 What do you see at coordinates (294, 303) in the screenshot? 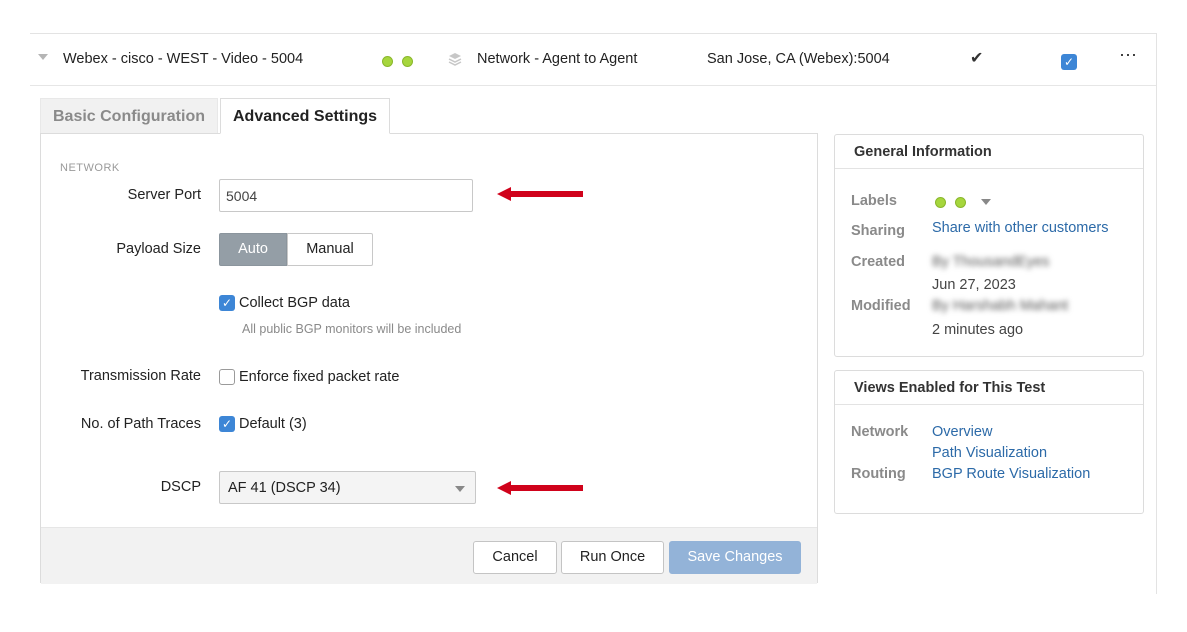
I see `collect-bgp-label: Collect BGP data` at bounding box center [294, 303].